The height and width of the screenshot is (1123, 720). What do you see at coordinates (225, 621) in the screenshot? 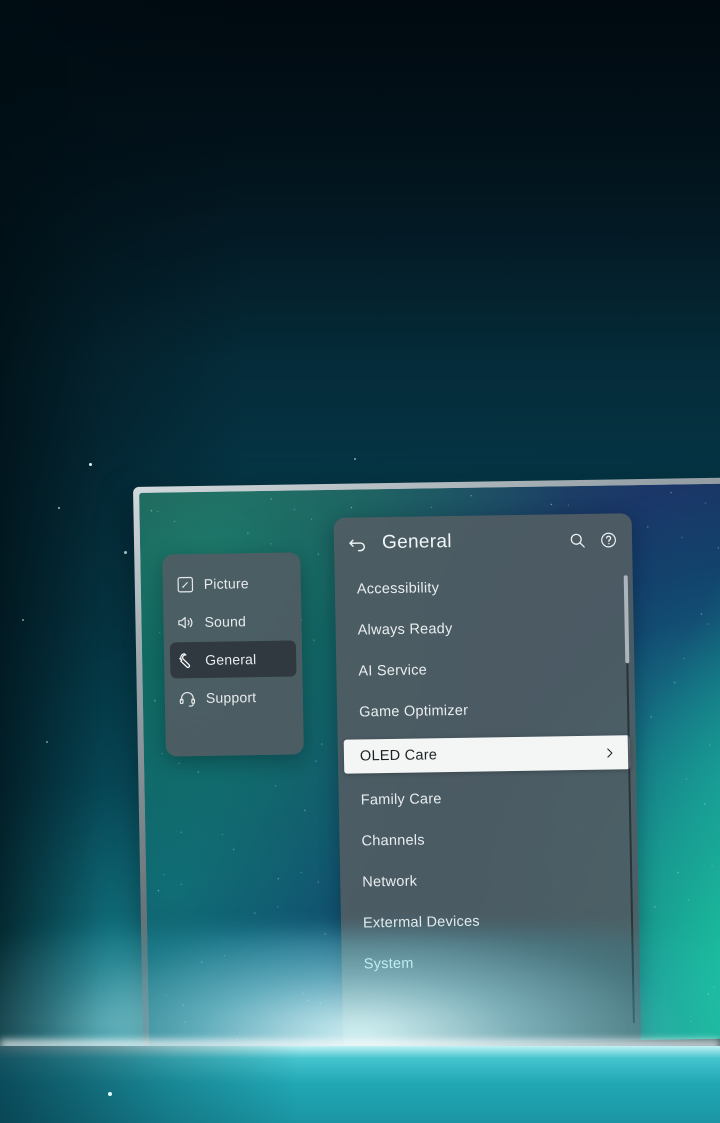
I see `sidebar-item-label: Sound` at bounding box center [225, 621].